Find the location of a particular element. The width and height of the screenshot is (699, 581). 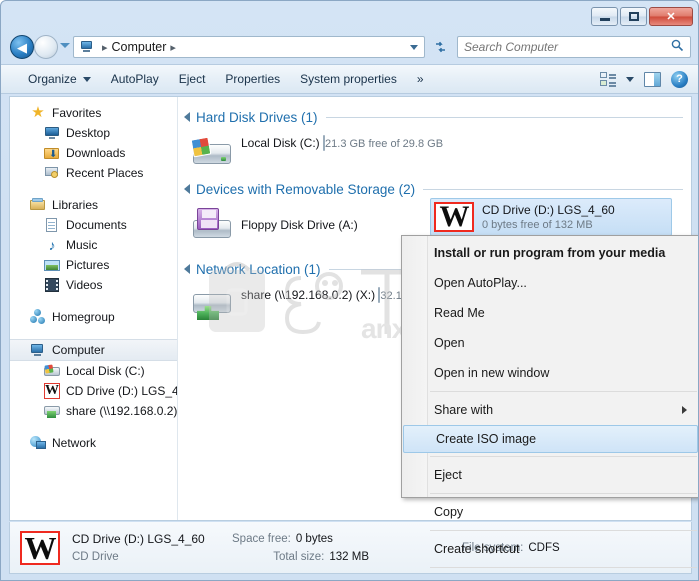

drive-row-hard-disk: Local Disk (C:) 21.3 GB free of 29.8 GB is located at coordinates (434, 153).